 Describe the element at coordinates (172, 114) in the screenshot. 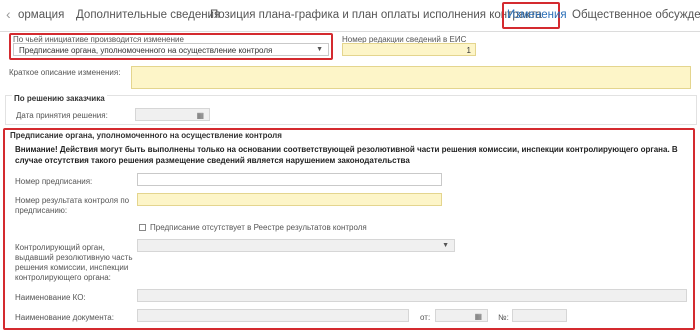

I see `decision-date-input: ▦` at that location.